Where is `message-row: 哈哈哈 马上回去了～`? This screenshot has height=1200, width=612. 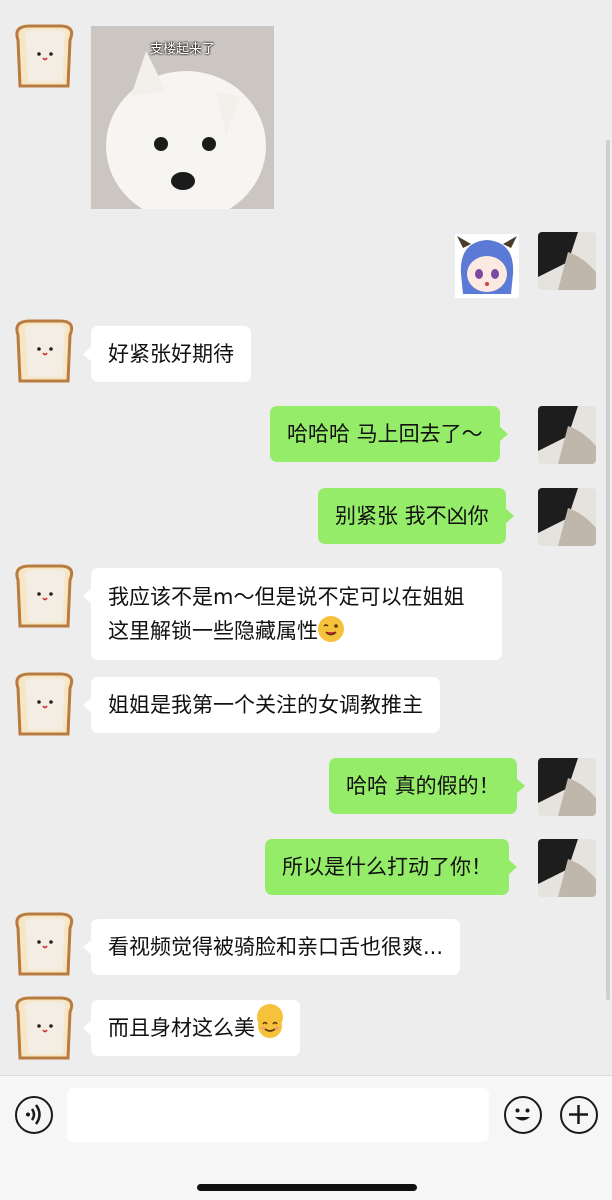 message-row: 哈哈哈 马上回去了～ is located at coordinates (306, 435).